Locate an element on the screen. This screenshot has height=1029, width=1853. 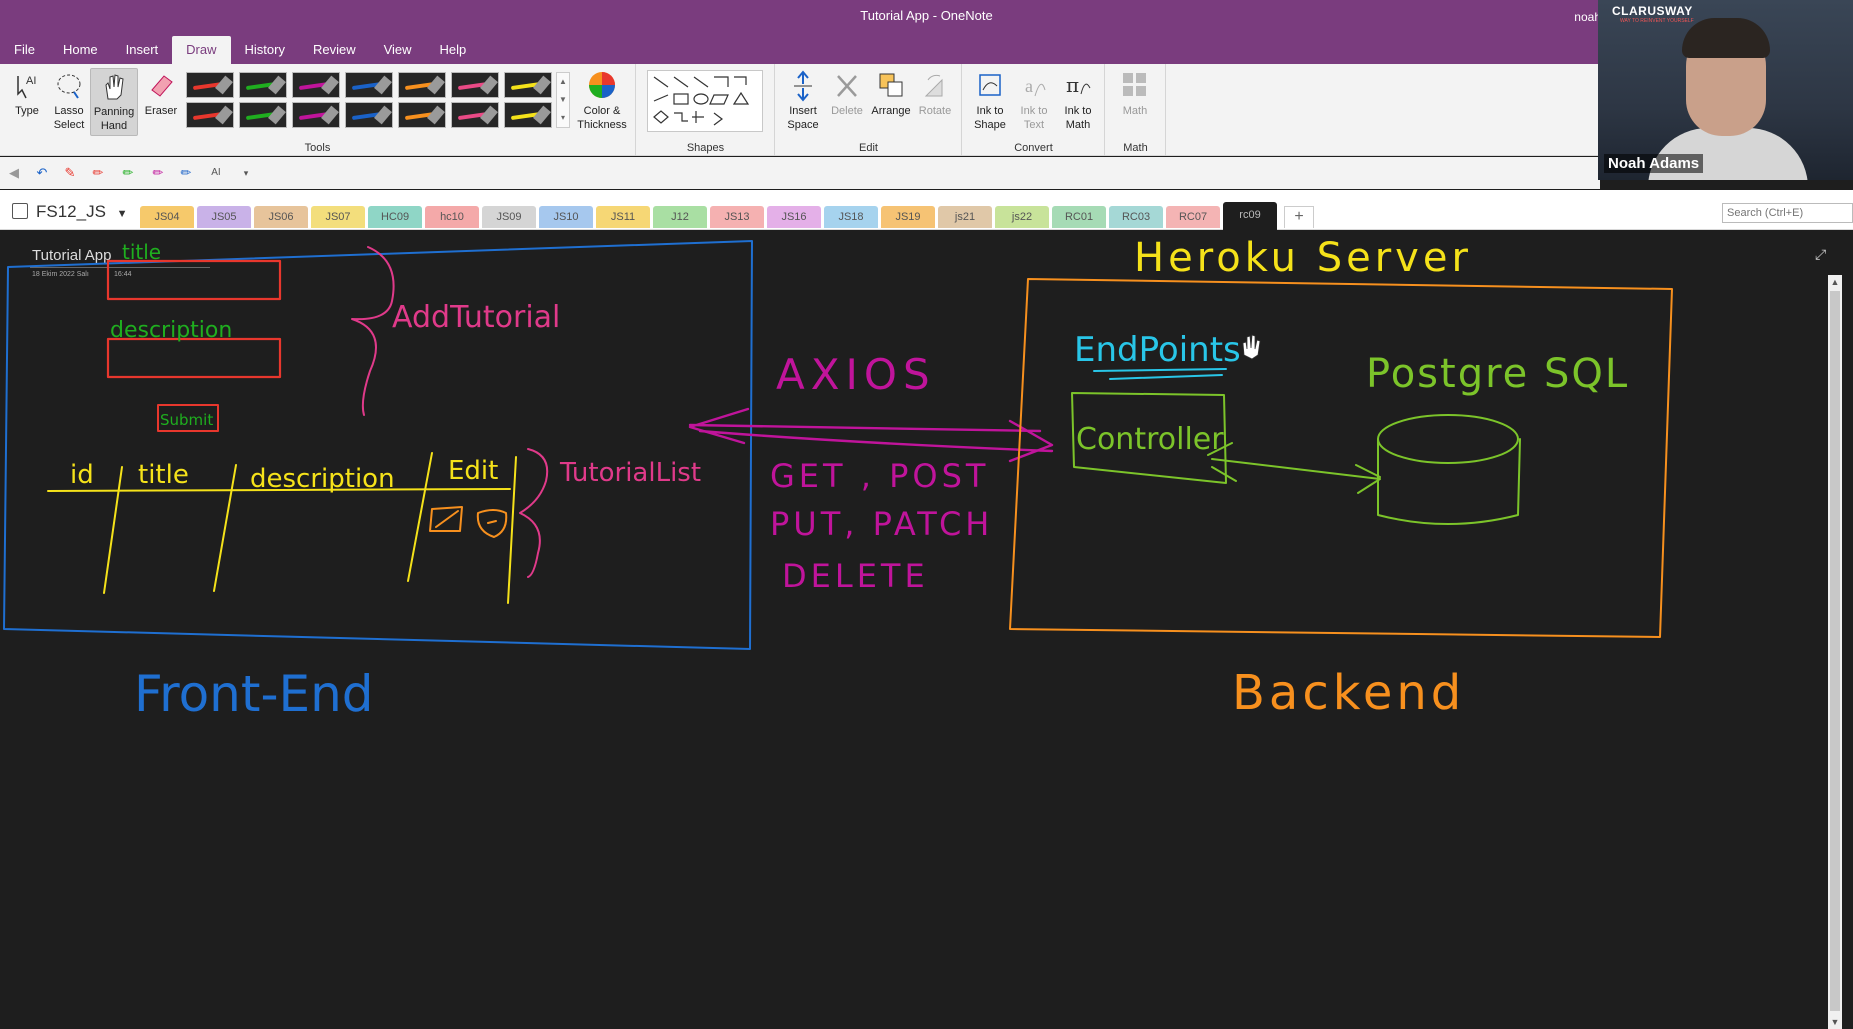
edit-icon is located at coordinates (446, 519).